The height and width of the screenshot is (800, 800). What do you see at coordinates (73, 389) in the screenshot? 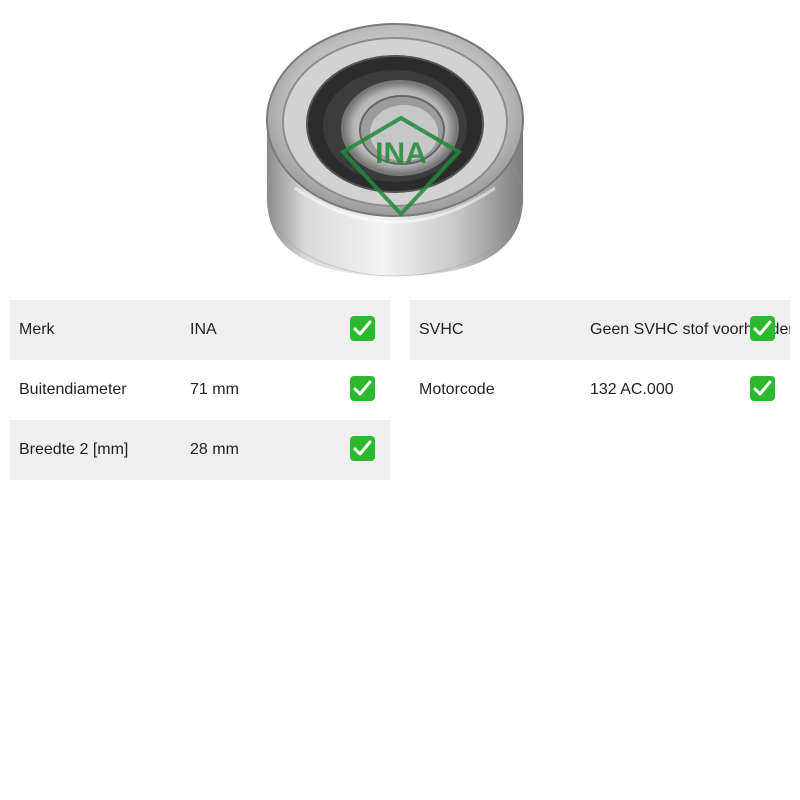
I see `spec-label: Buitendiameter` at bounding box center [73, 389].